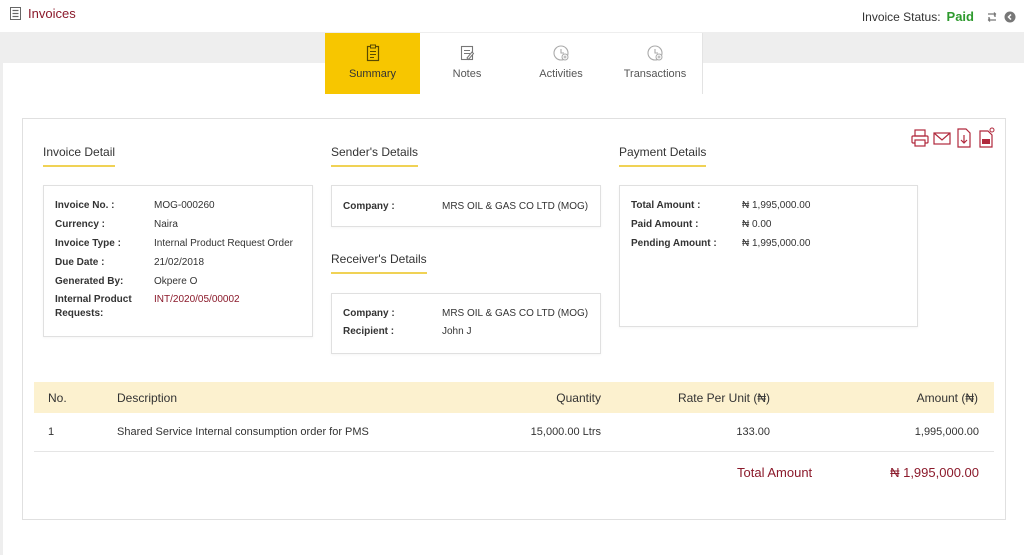 The image size is (1024, 555). What do you see at coordinates (578, 398) in the screenshot?
I see `col-quantity-header: Quantity` at bounding box center [578, 398].